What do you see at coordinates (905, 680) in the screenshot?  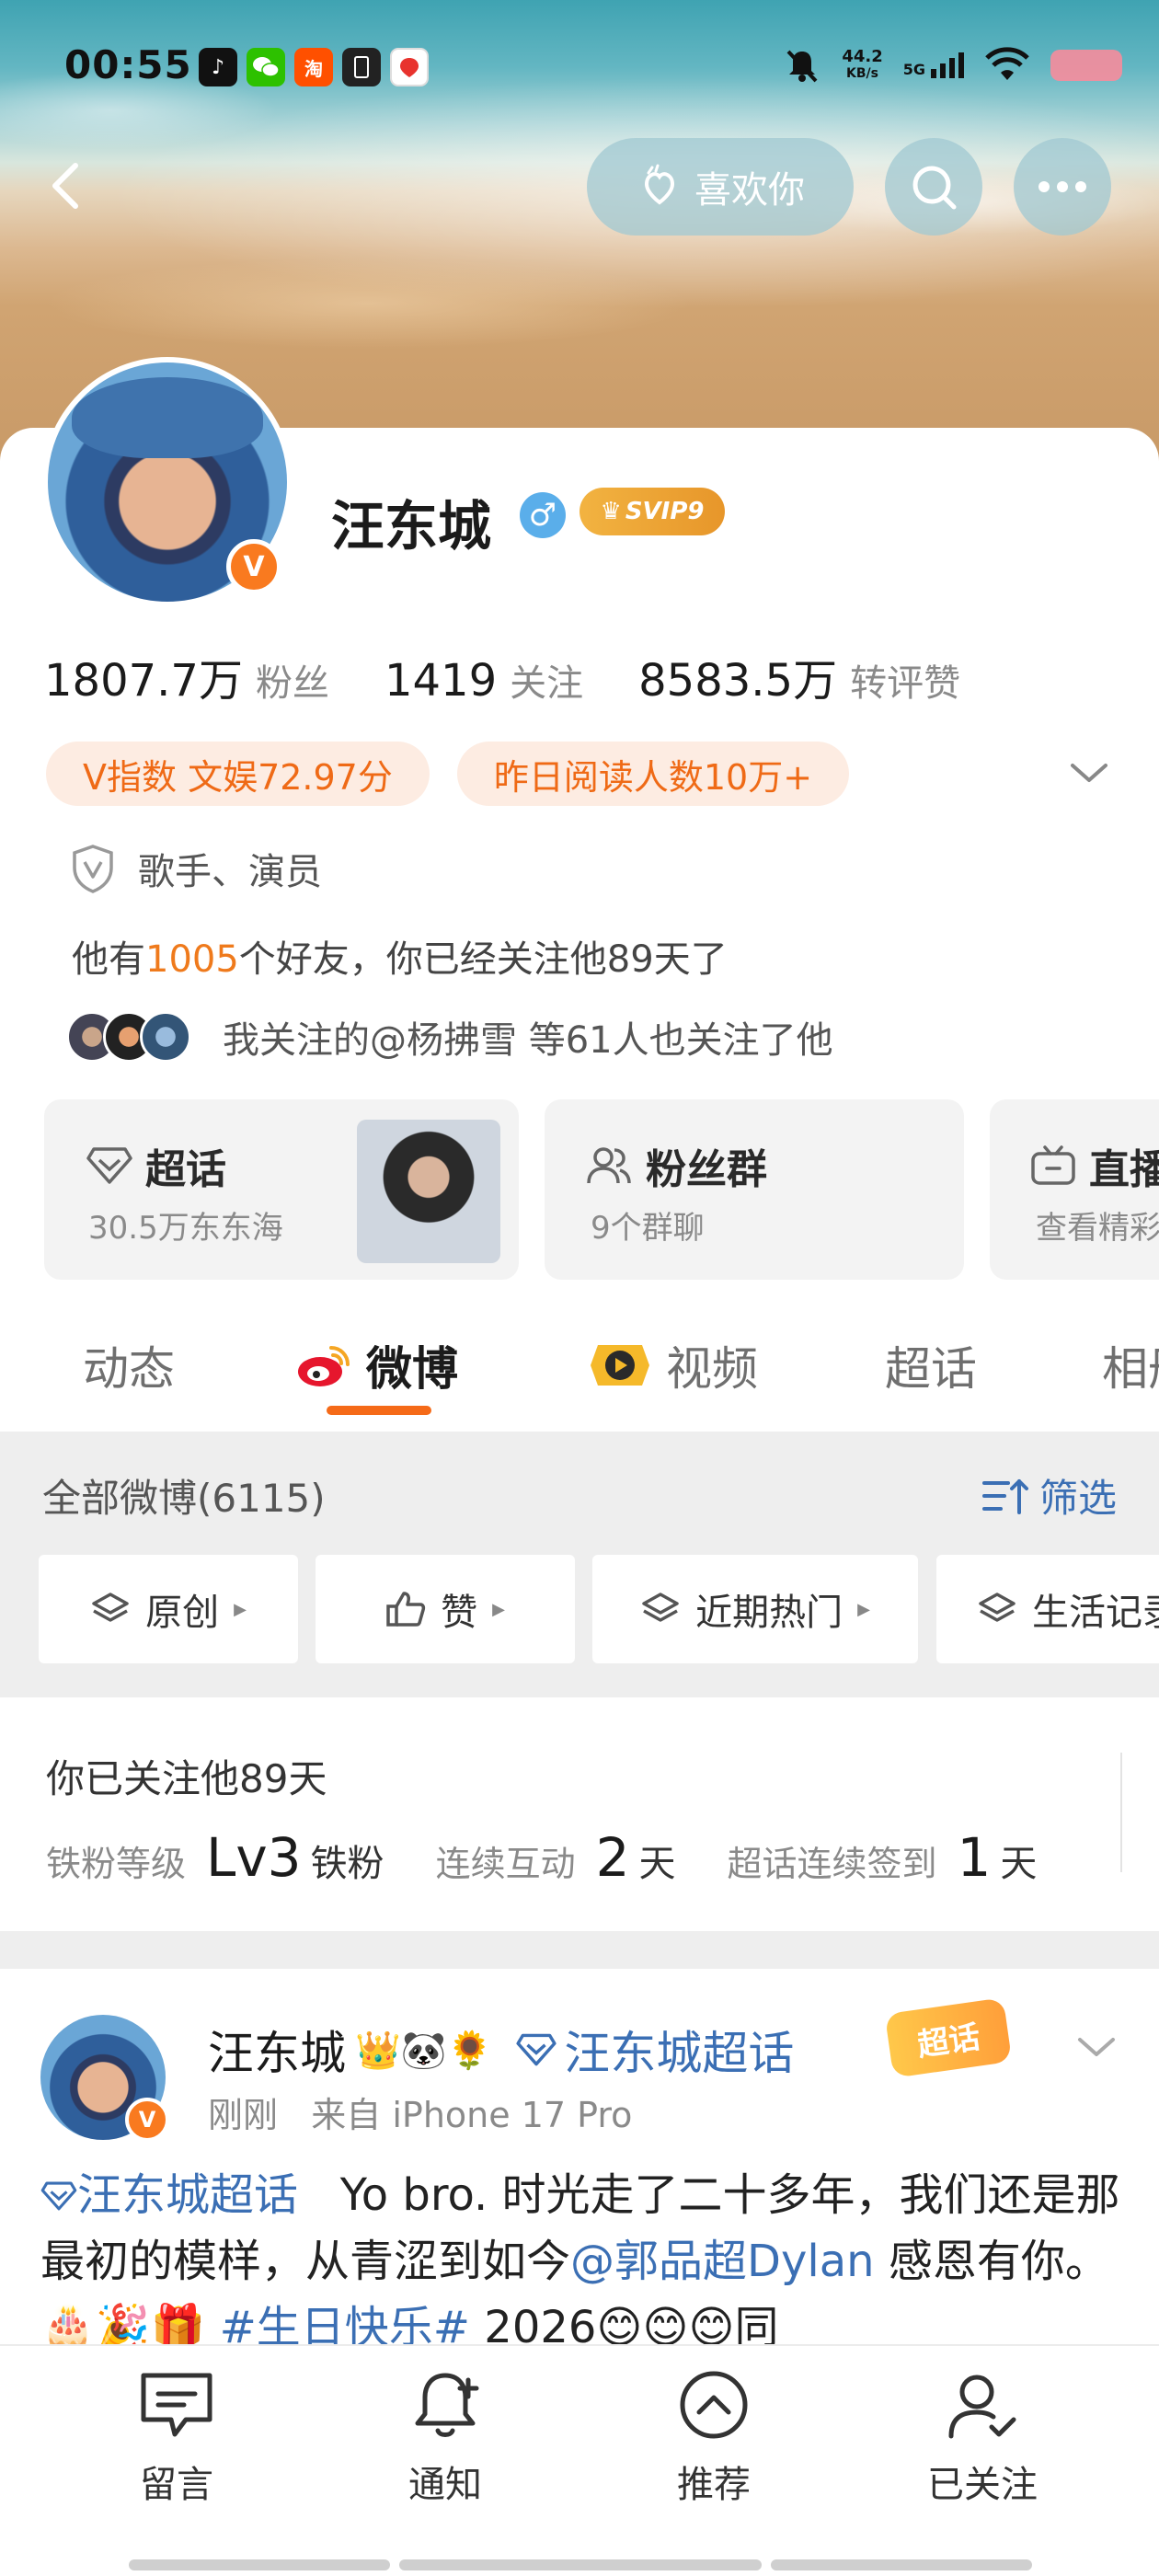 I see `engagement-label: 转评赞` at bounding box center [905, 680].